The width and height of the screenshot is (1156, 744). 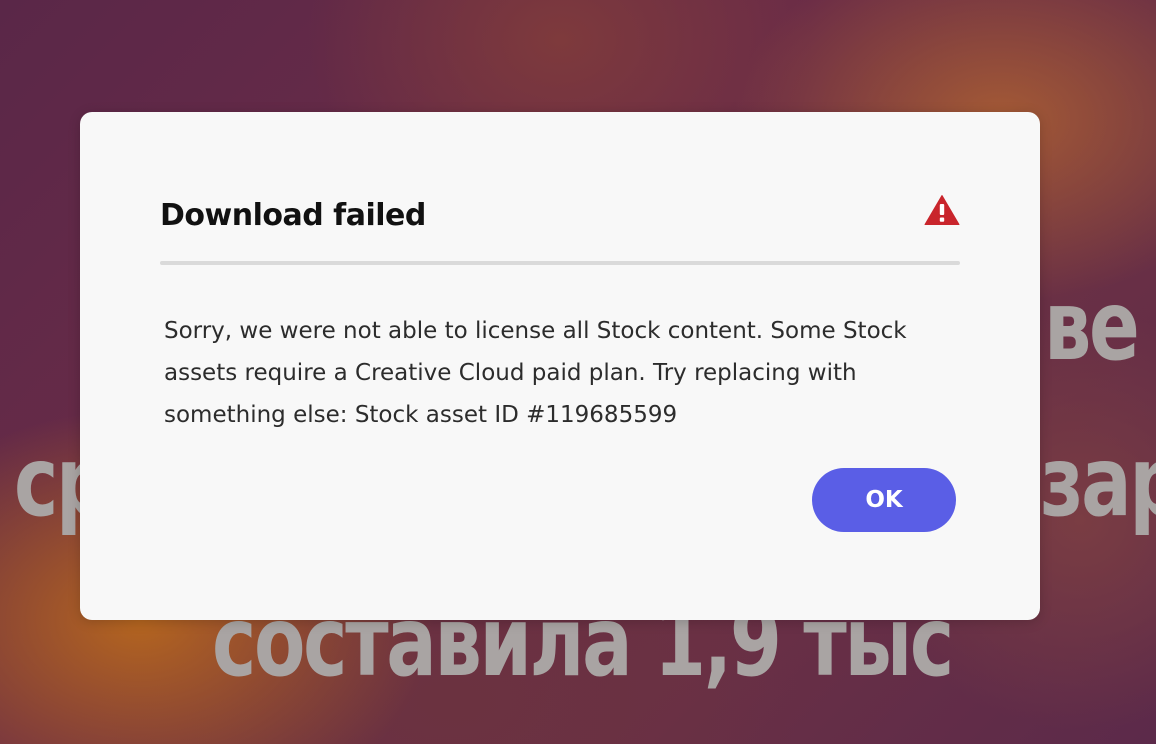 What do you see at coordinates (293, 215) in the screenshot?
I see `dialog-title: Download failed` at bounding box center [293, 215].